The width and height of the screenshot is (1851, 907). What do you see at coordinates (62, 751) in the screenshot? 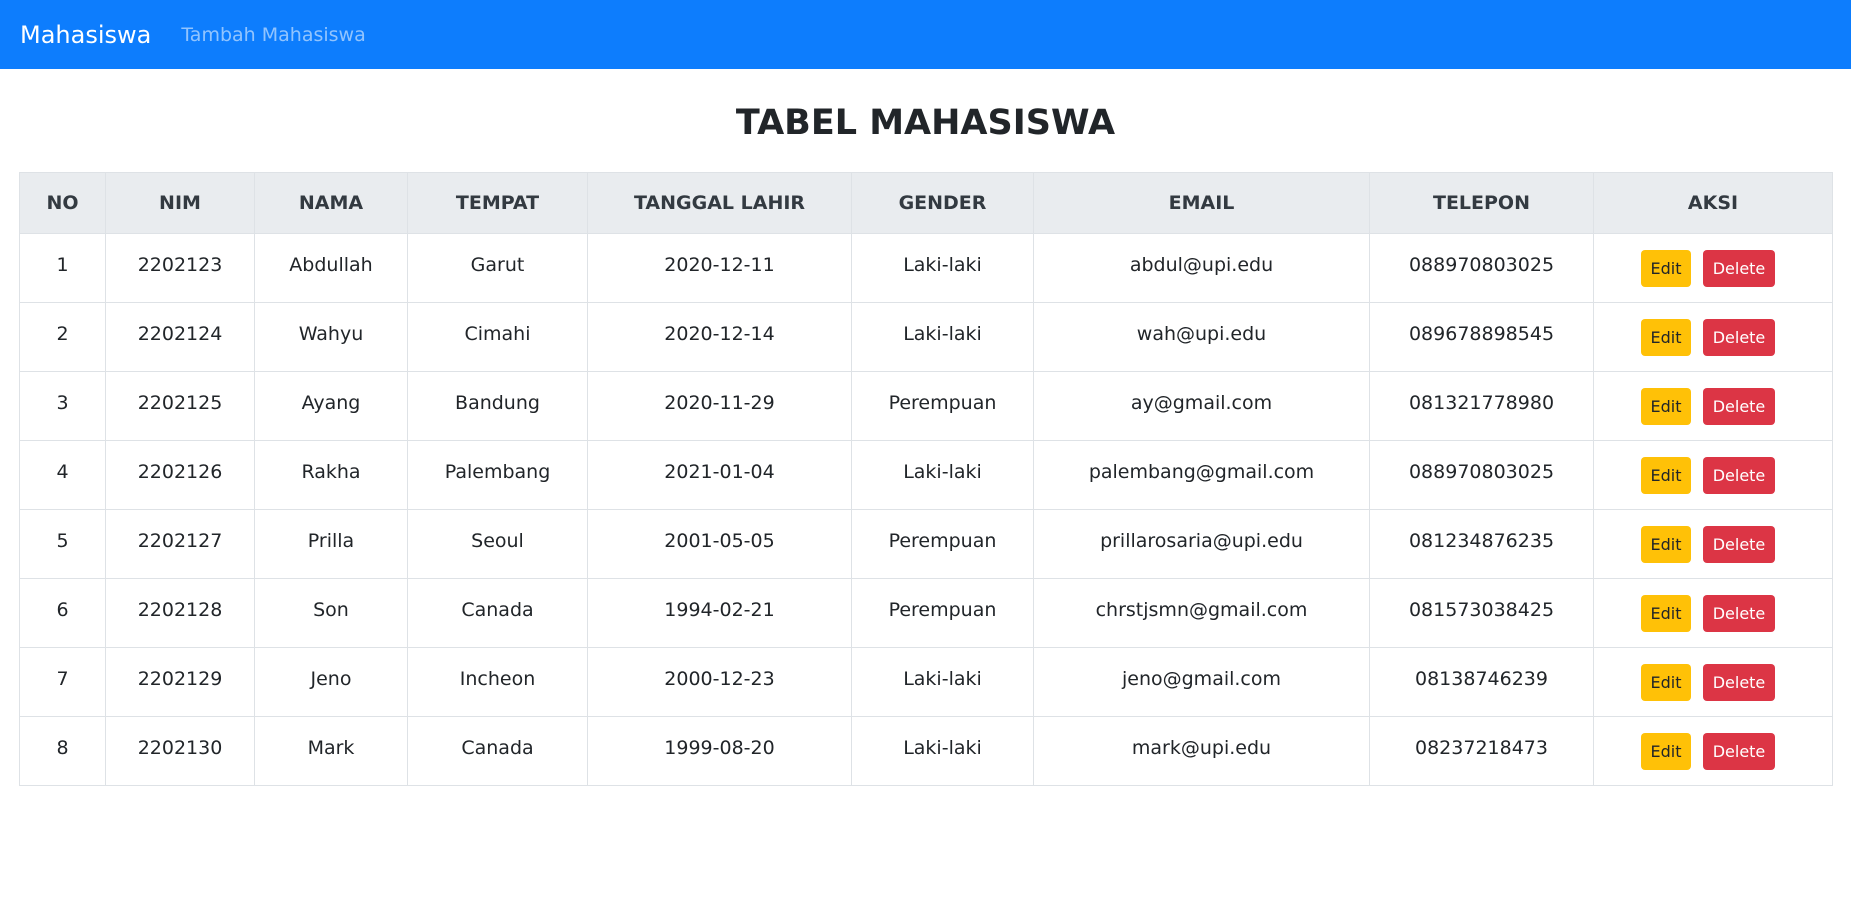
I see `cell-no: 8` at bounding box center [62, 751].